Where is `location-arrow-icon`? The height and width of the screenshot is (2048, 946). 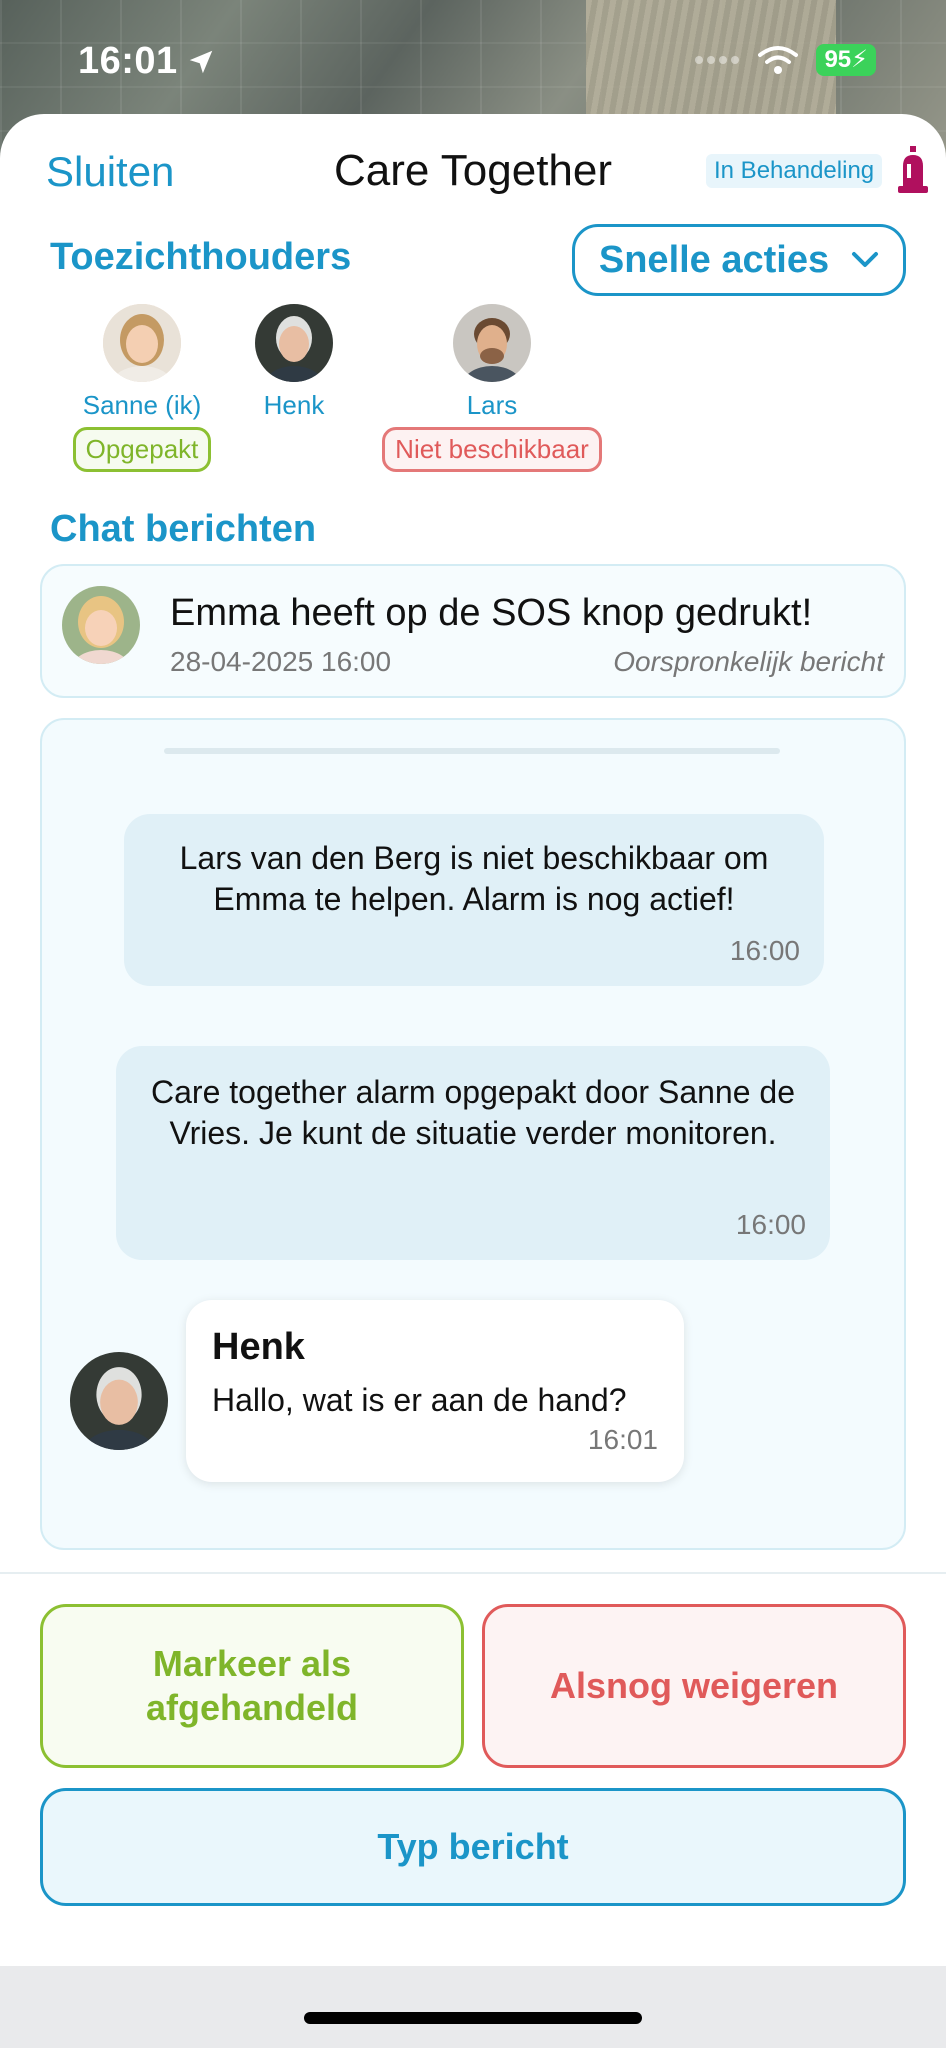 location-arrow-icon is located at coordinates (200, 61).